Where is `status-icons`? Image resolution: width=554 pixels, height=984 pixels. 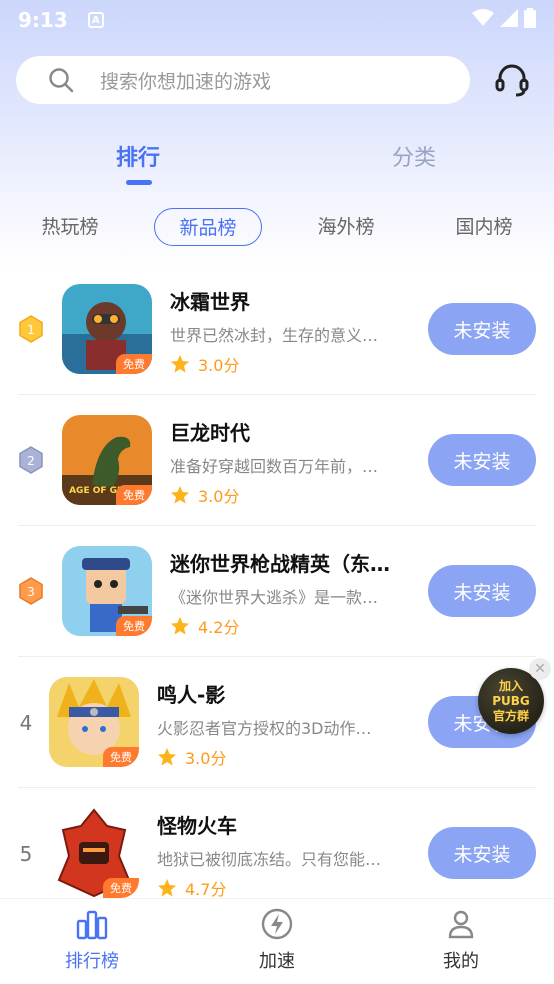 status-icons is located at coordinates (504, 18).